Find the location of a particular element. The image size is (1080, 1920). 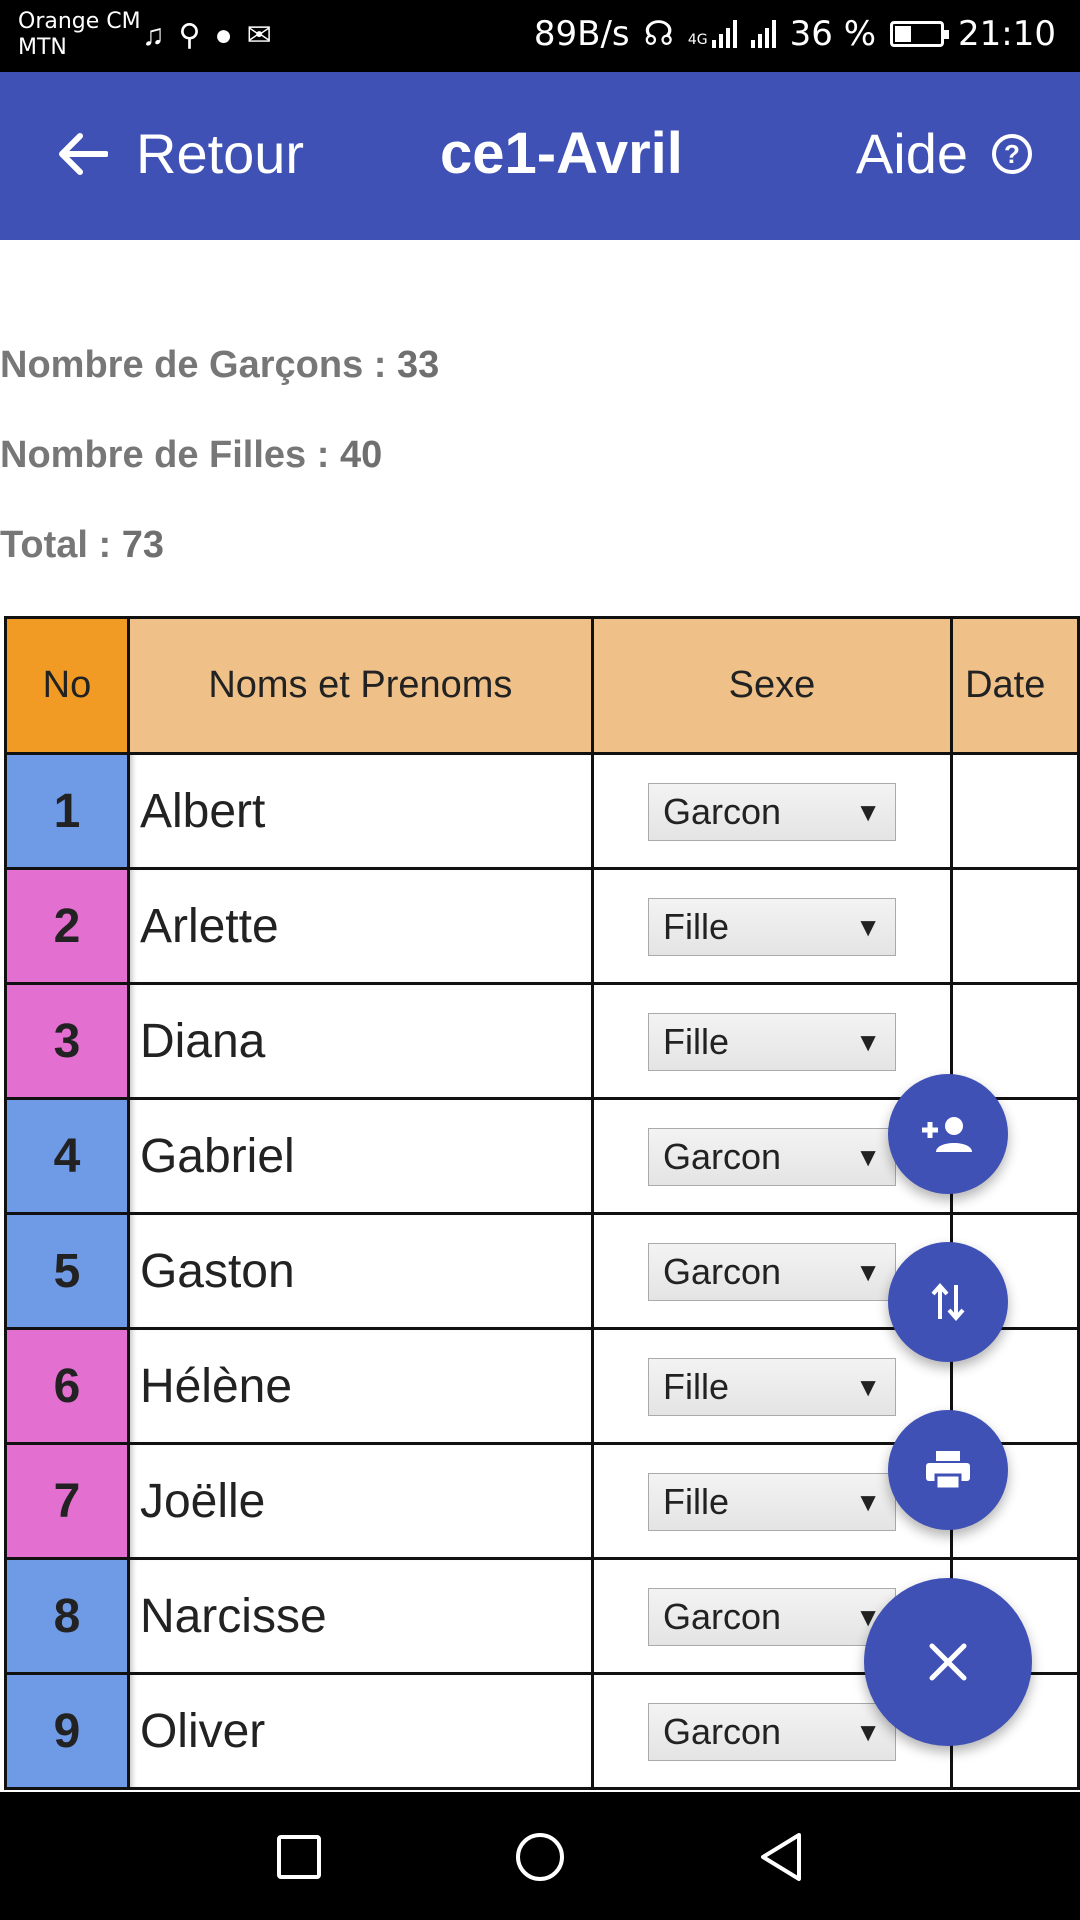

music-icon: ♫ is located at coordinates (153, 35).